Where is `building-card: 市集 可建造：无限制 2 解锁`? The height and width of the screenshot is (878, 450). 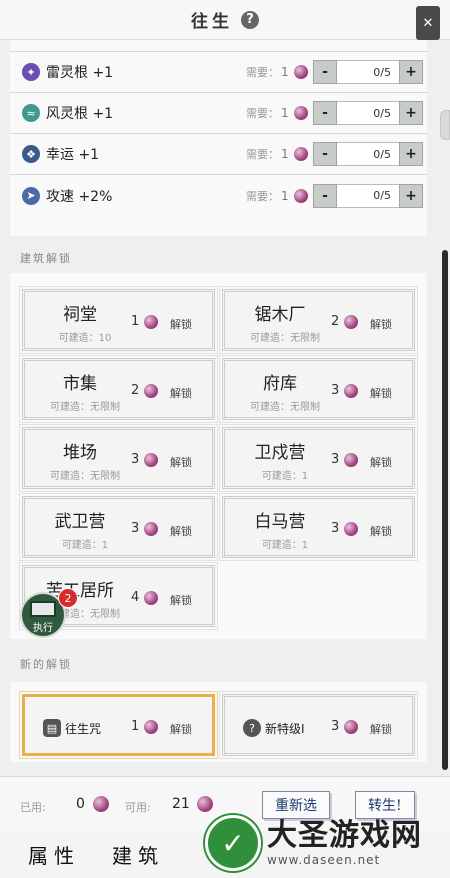
building-card: 市集 可建造：无限制 2 解锁 is located at coordinates (118, 389).